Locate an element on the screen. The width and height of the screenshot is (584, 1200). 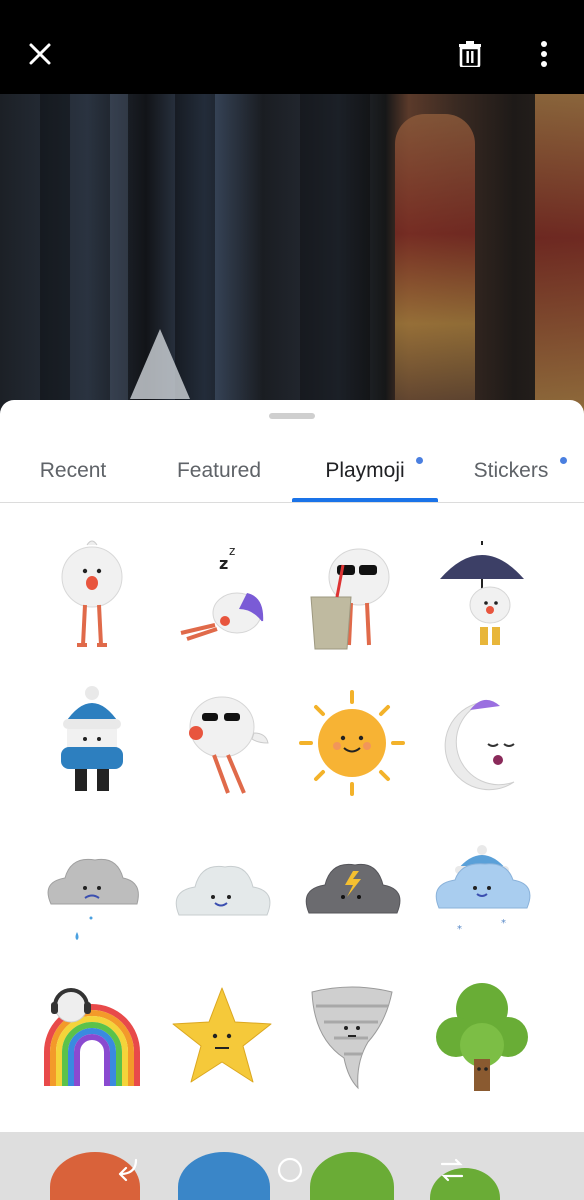
round-bird-sticker is located at coordinates (92, 595).